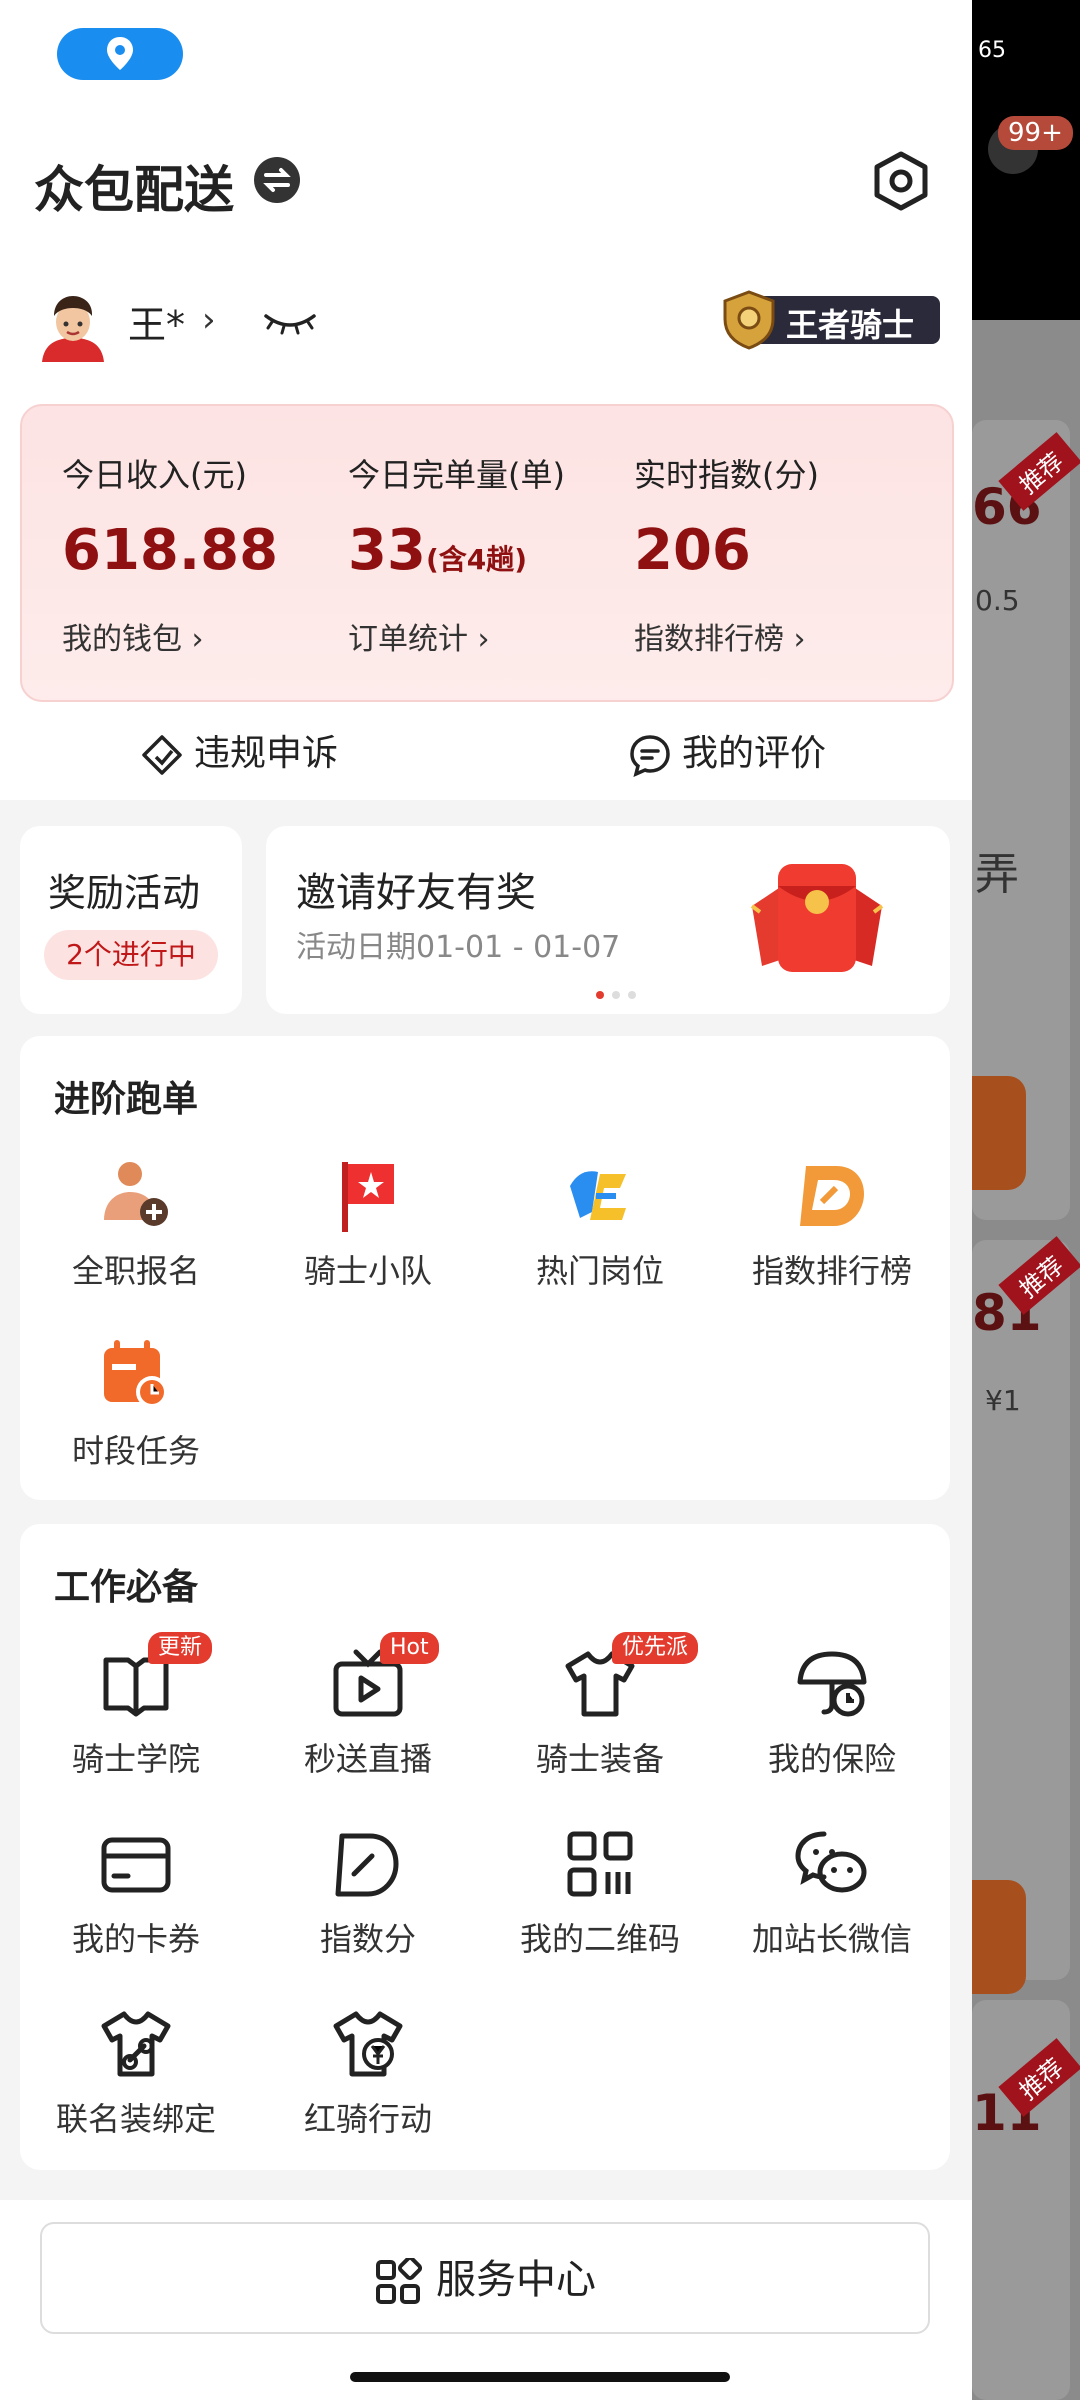 This screenshot has width=1080, height=2400. Describe the element at coordinates (1003, 1400) in the screenshot. I see `background-text: ¥1` at that location.